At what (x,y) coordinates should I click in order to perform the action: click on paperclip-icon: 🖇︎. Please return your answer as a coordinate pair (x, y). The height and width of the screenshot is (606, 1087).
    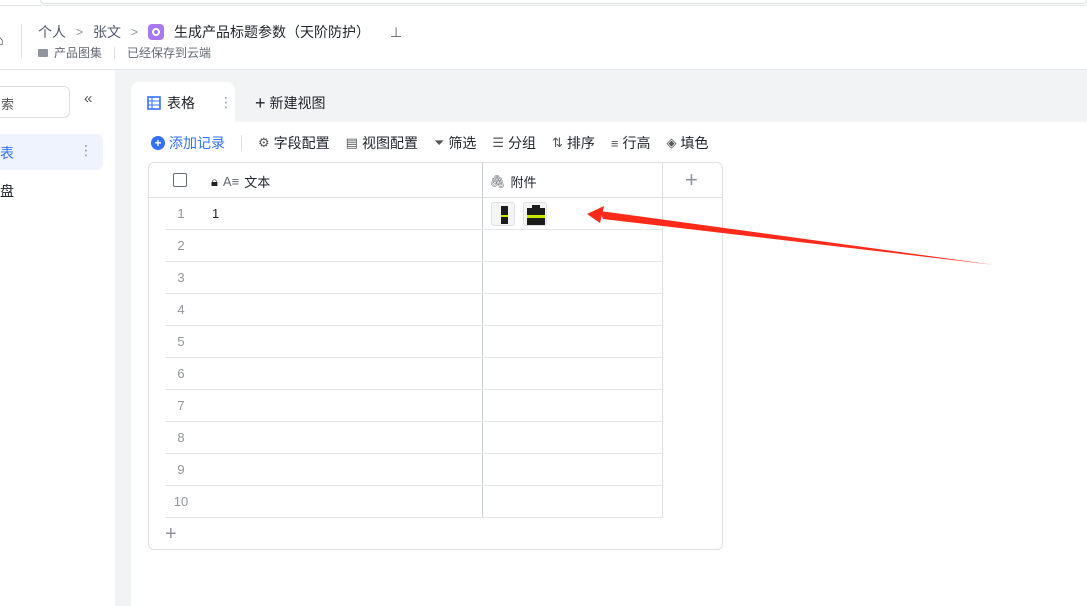
    Looking at the image, I should click on (497, 181).